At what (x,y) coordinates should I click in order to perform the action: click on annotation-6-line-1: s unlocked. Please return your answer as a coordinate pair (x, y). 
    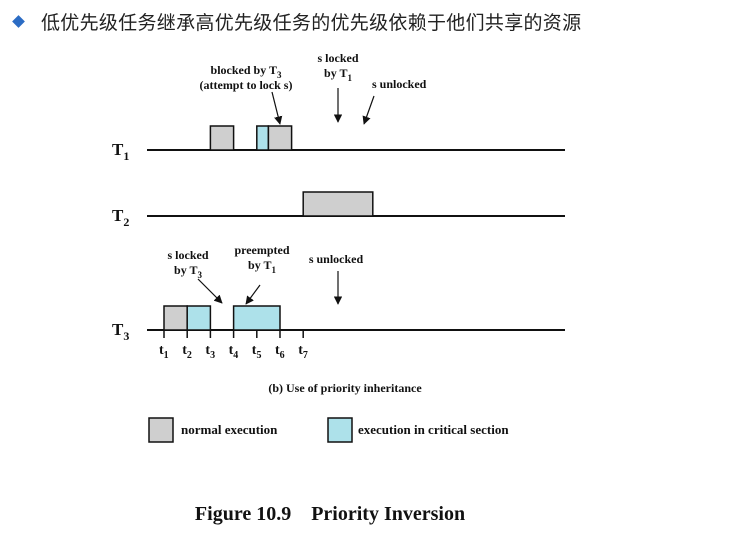
    Looking at the image, I should click on (336, 259).